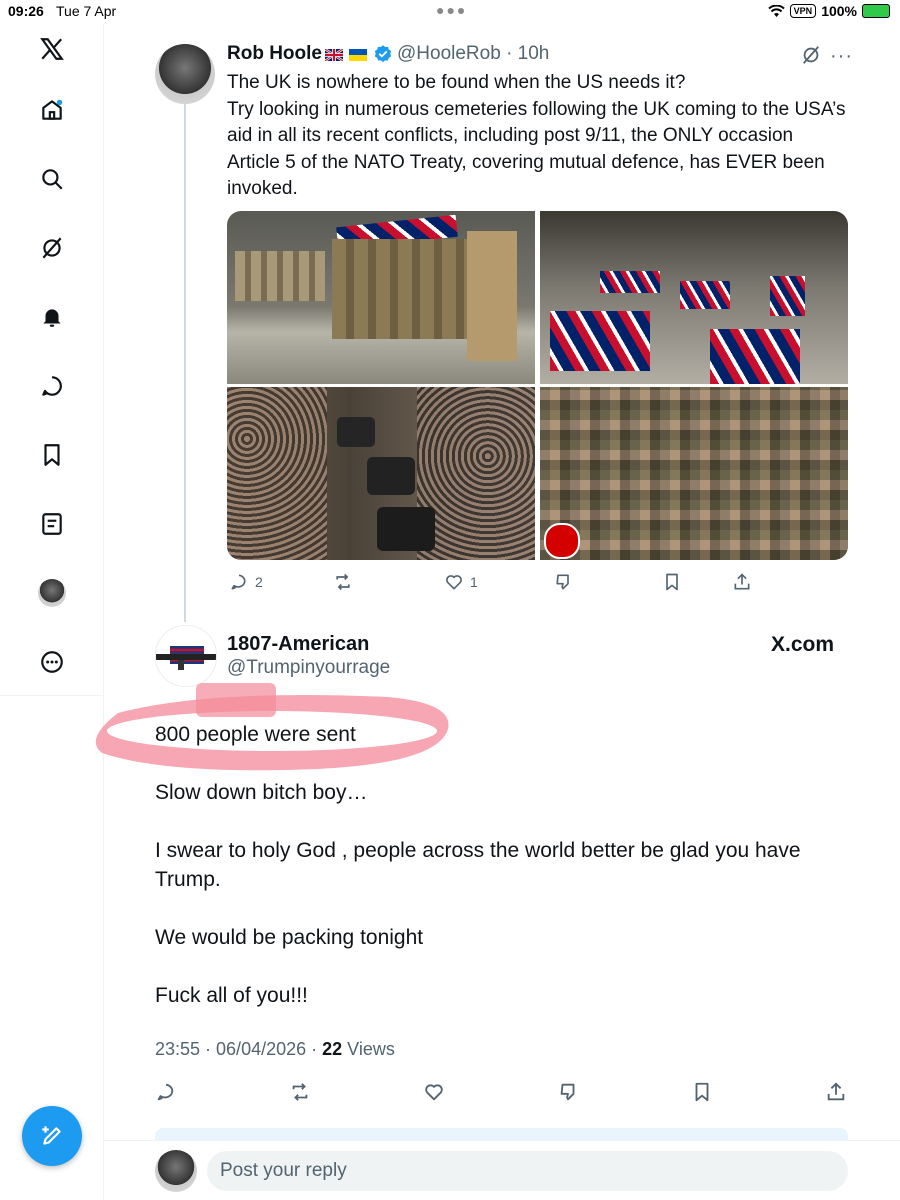  I want to click on reply-button, so click(166, 1092).